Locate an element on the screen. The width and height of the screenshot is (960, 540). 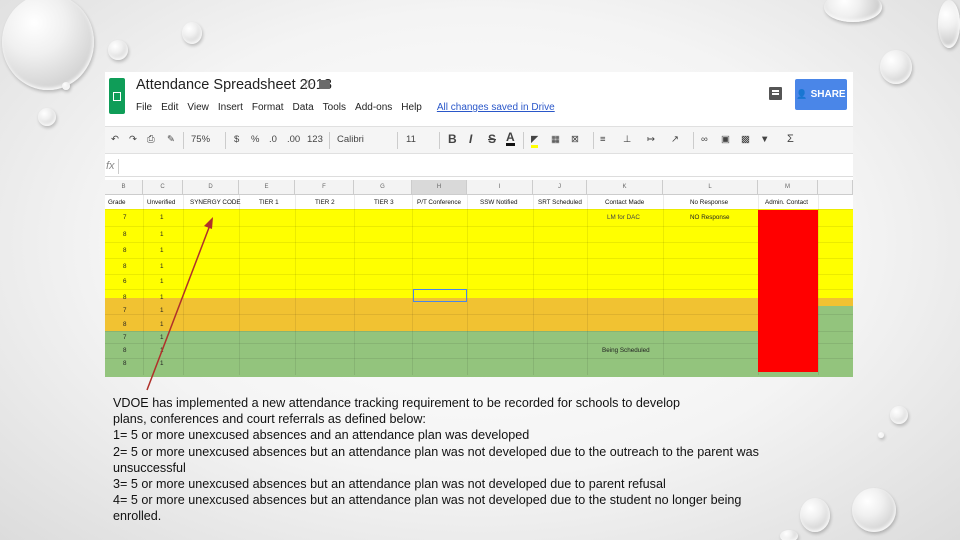
redo-icon: ↷ is located at coordinates (133, 139).